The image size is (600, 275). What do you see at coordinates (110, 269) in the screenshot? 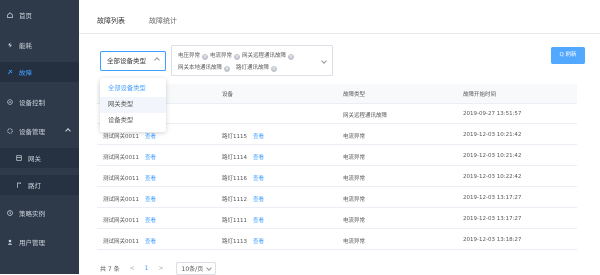
I see `total-count: 共 7 条` at bounding box center [110, 269].